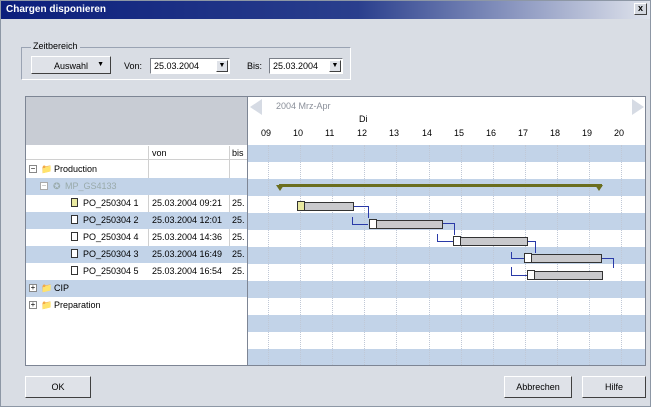  I want to click on folder-icon: 📁, so click(47, 288).